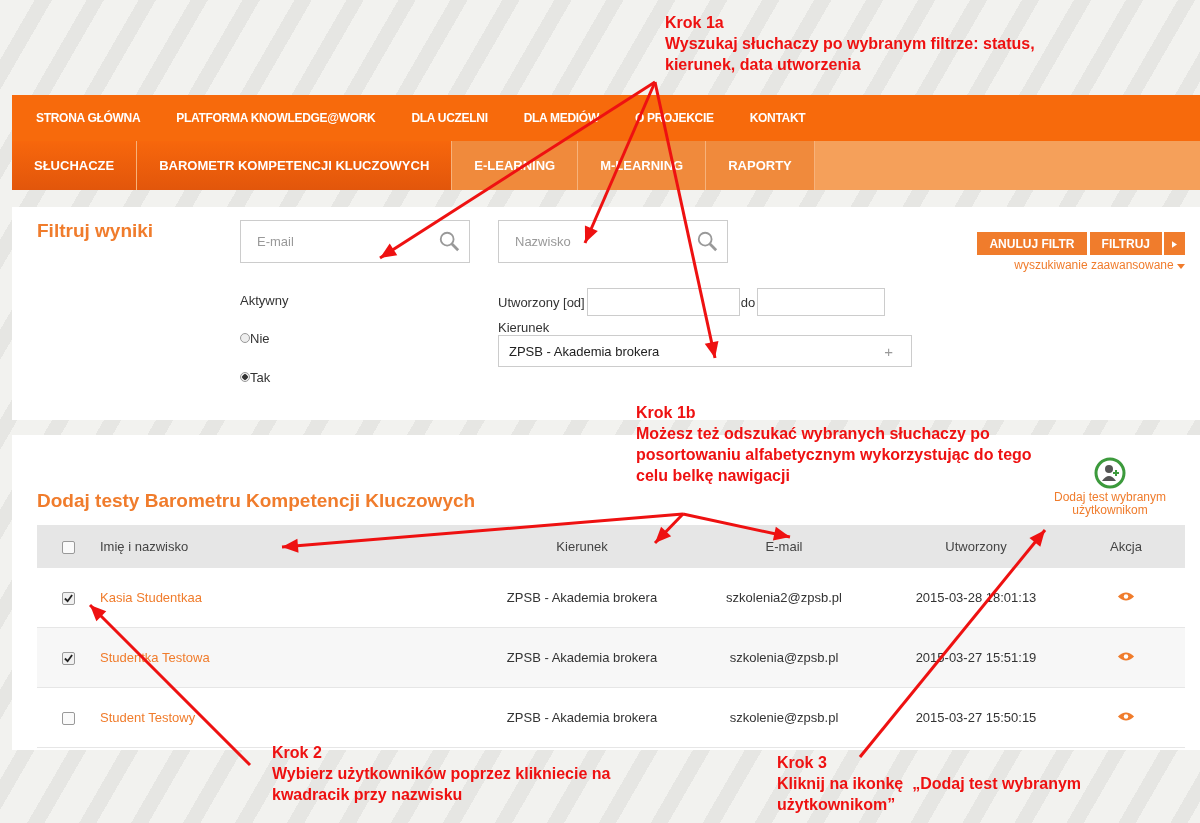 The width and height of the screenshot is (1200, 823). Describe the element at coordinates (561, 118) in the screenshot. I see `menu-link: DLA MEDIÓW` at that location.